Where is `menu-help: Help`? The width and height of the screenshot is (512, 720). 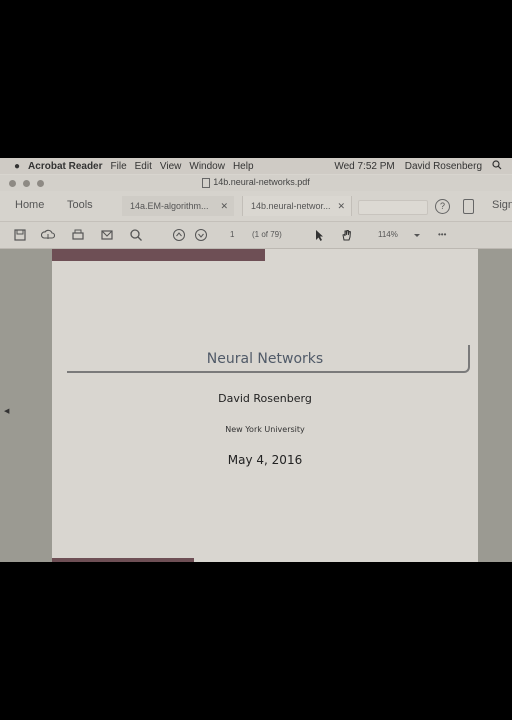
menu-help: Help is located at coordinates (243, 166).